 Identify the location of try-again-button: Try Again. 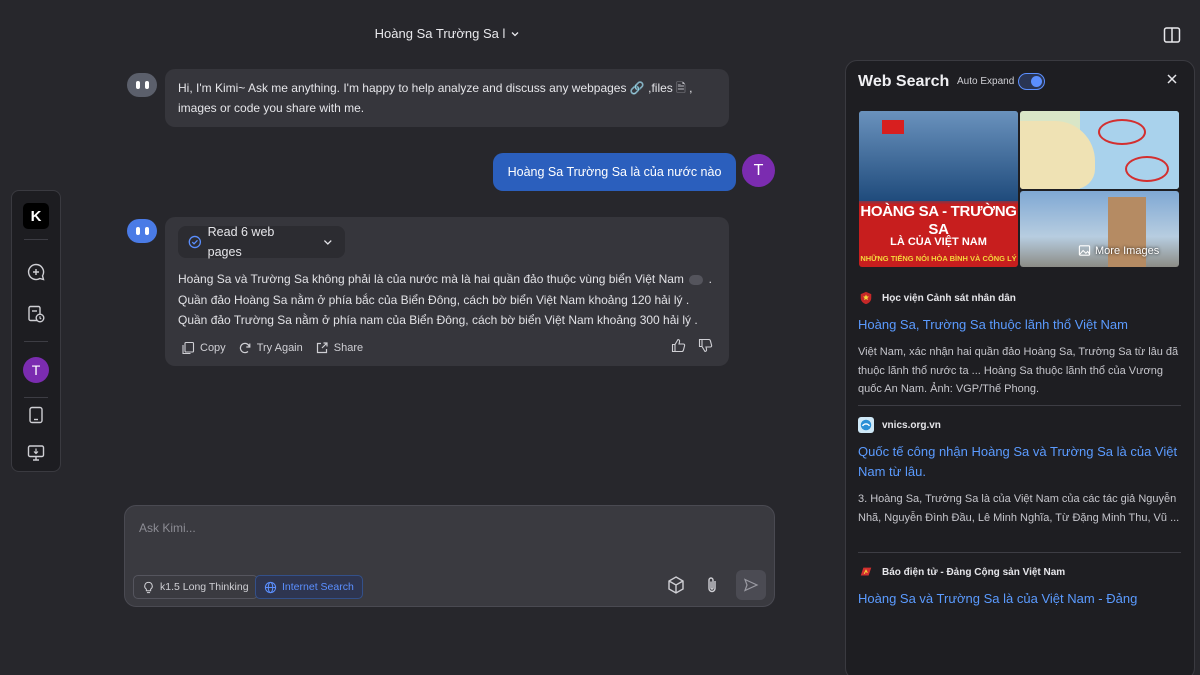
(270, 348).